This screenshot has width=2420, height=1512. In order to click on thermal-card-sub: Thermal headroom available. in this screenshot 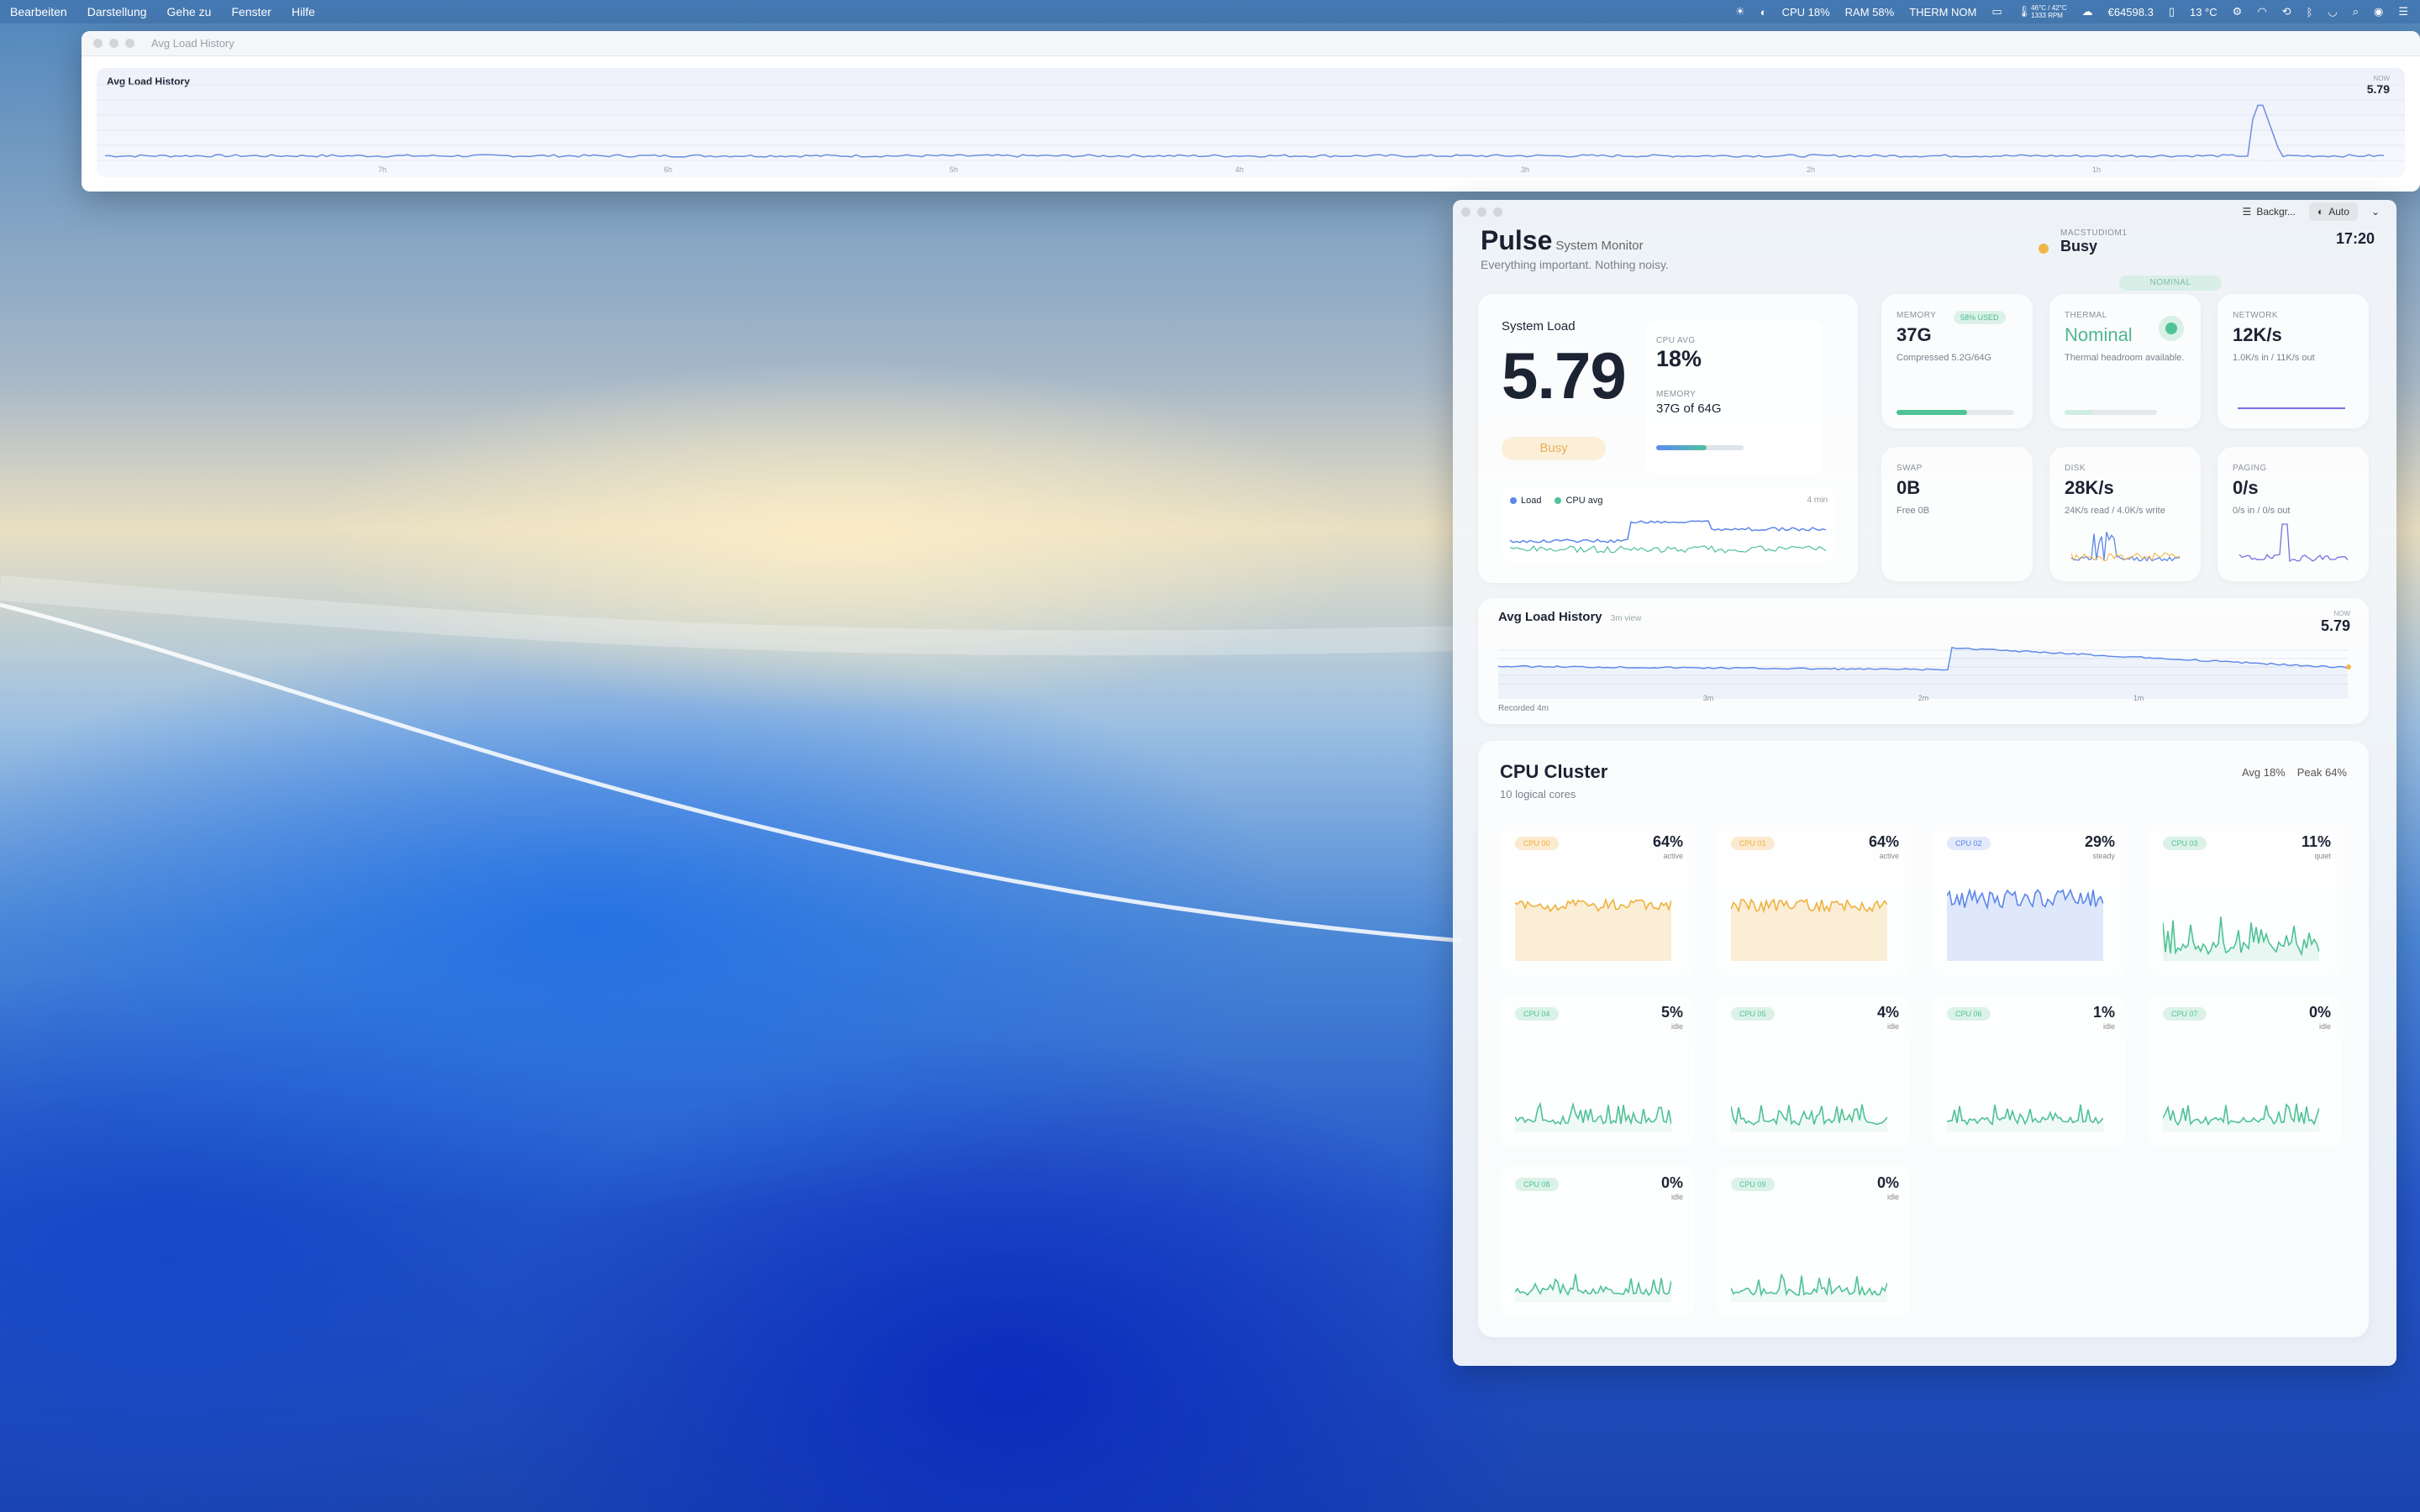, I will do `click(2125, 358)`.